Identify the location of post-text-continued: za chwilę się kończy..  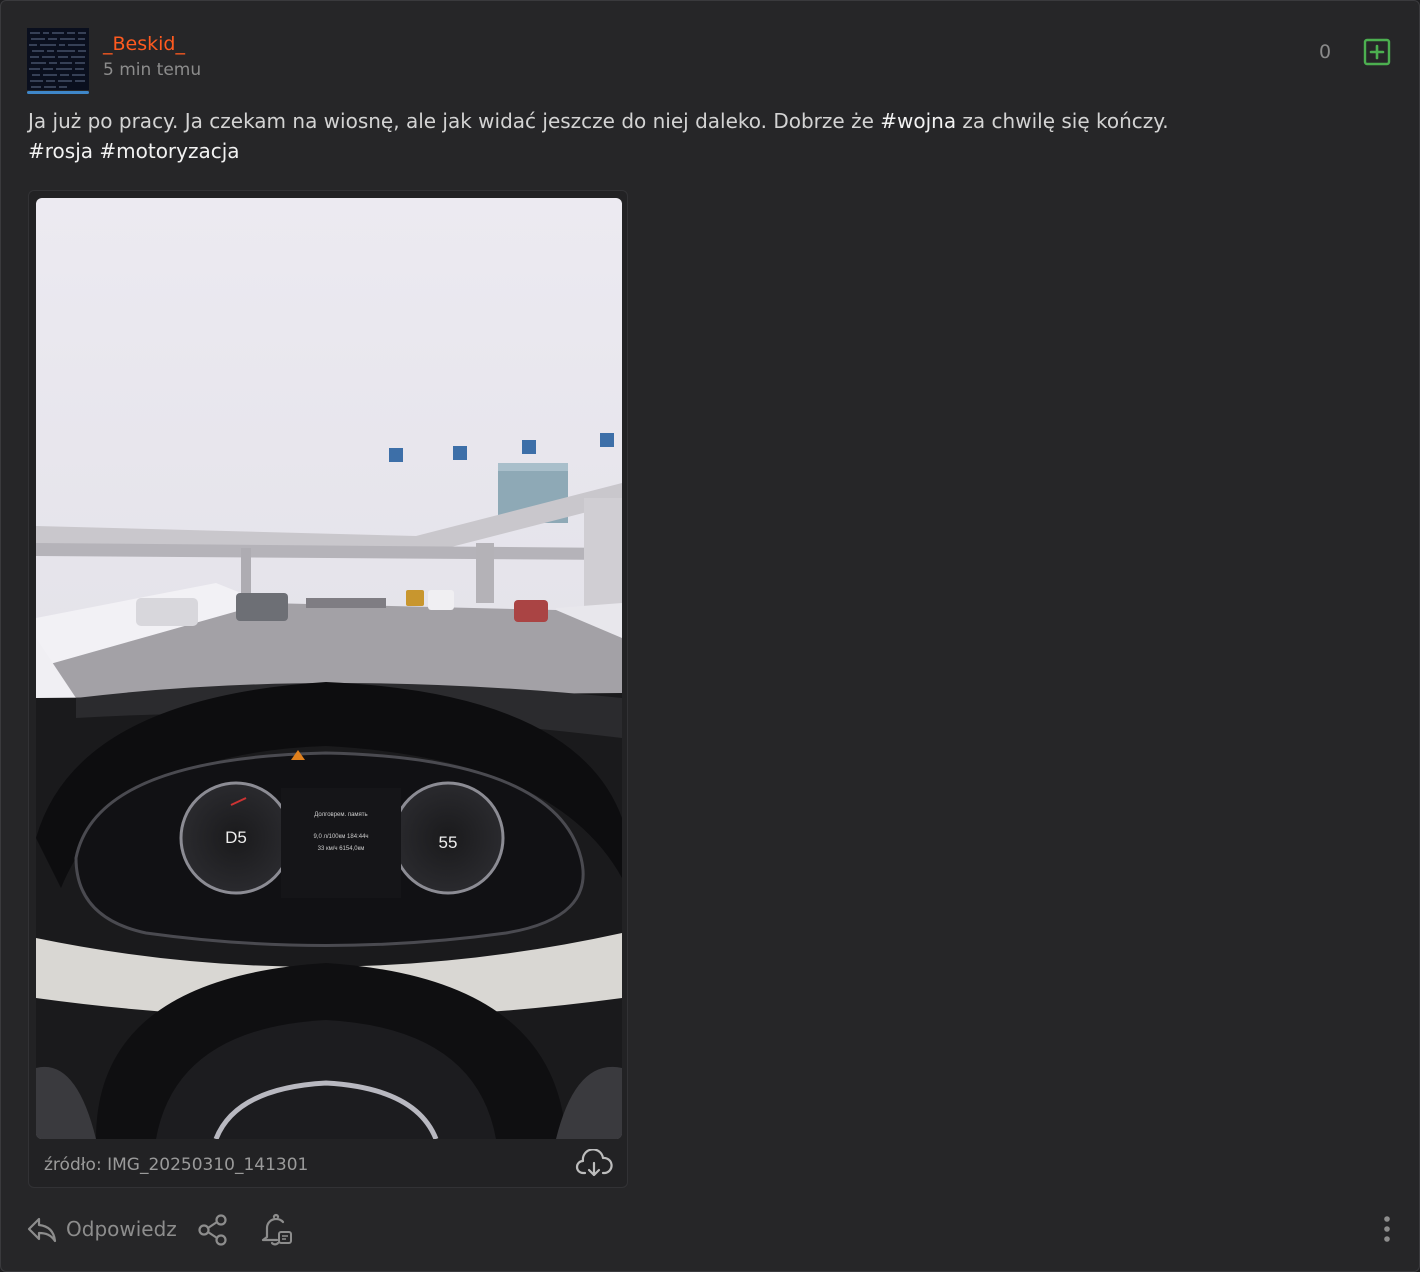
(1062, 121).